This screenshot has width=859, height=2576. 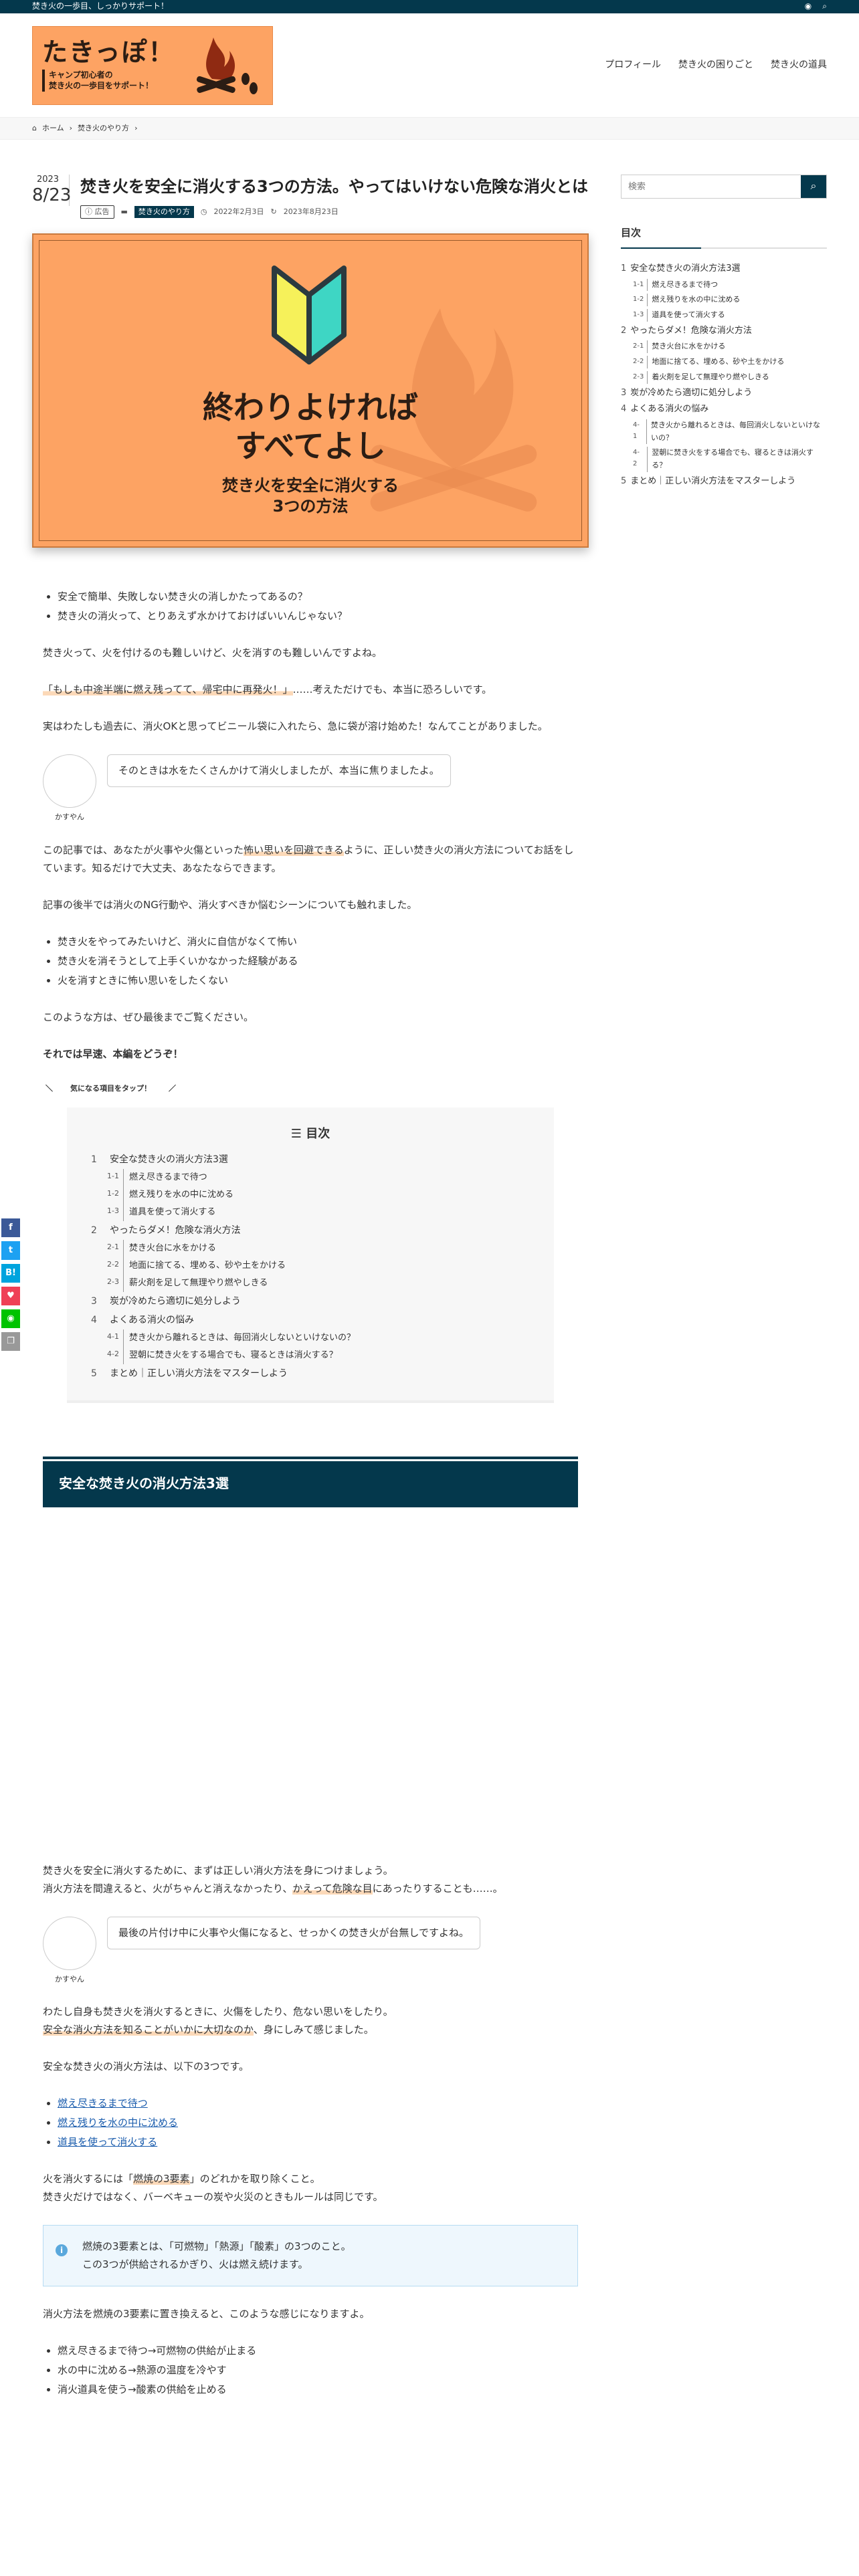 What do you see at coordinates (813, 186) in the screenshot?
I see `search-button: ⌕` at bounding box center [813, 186].